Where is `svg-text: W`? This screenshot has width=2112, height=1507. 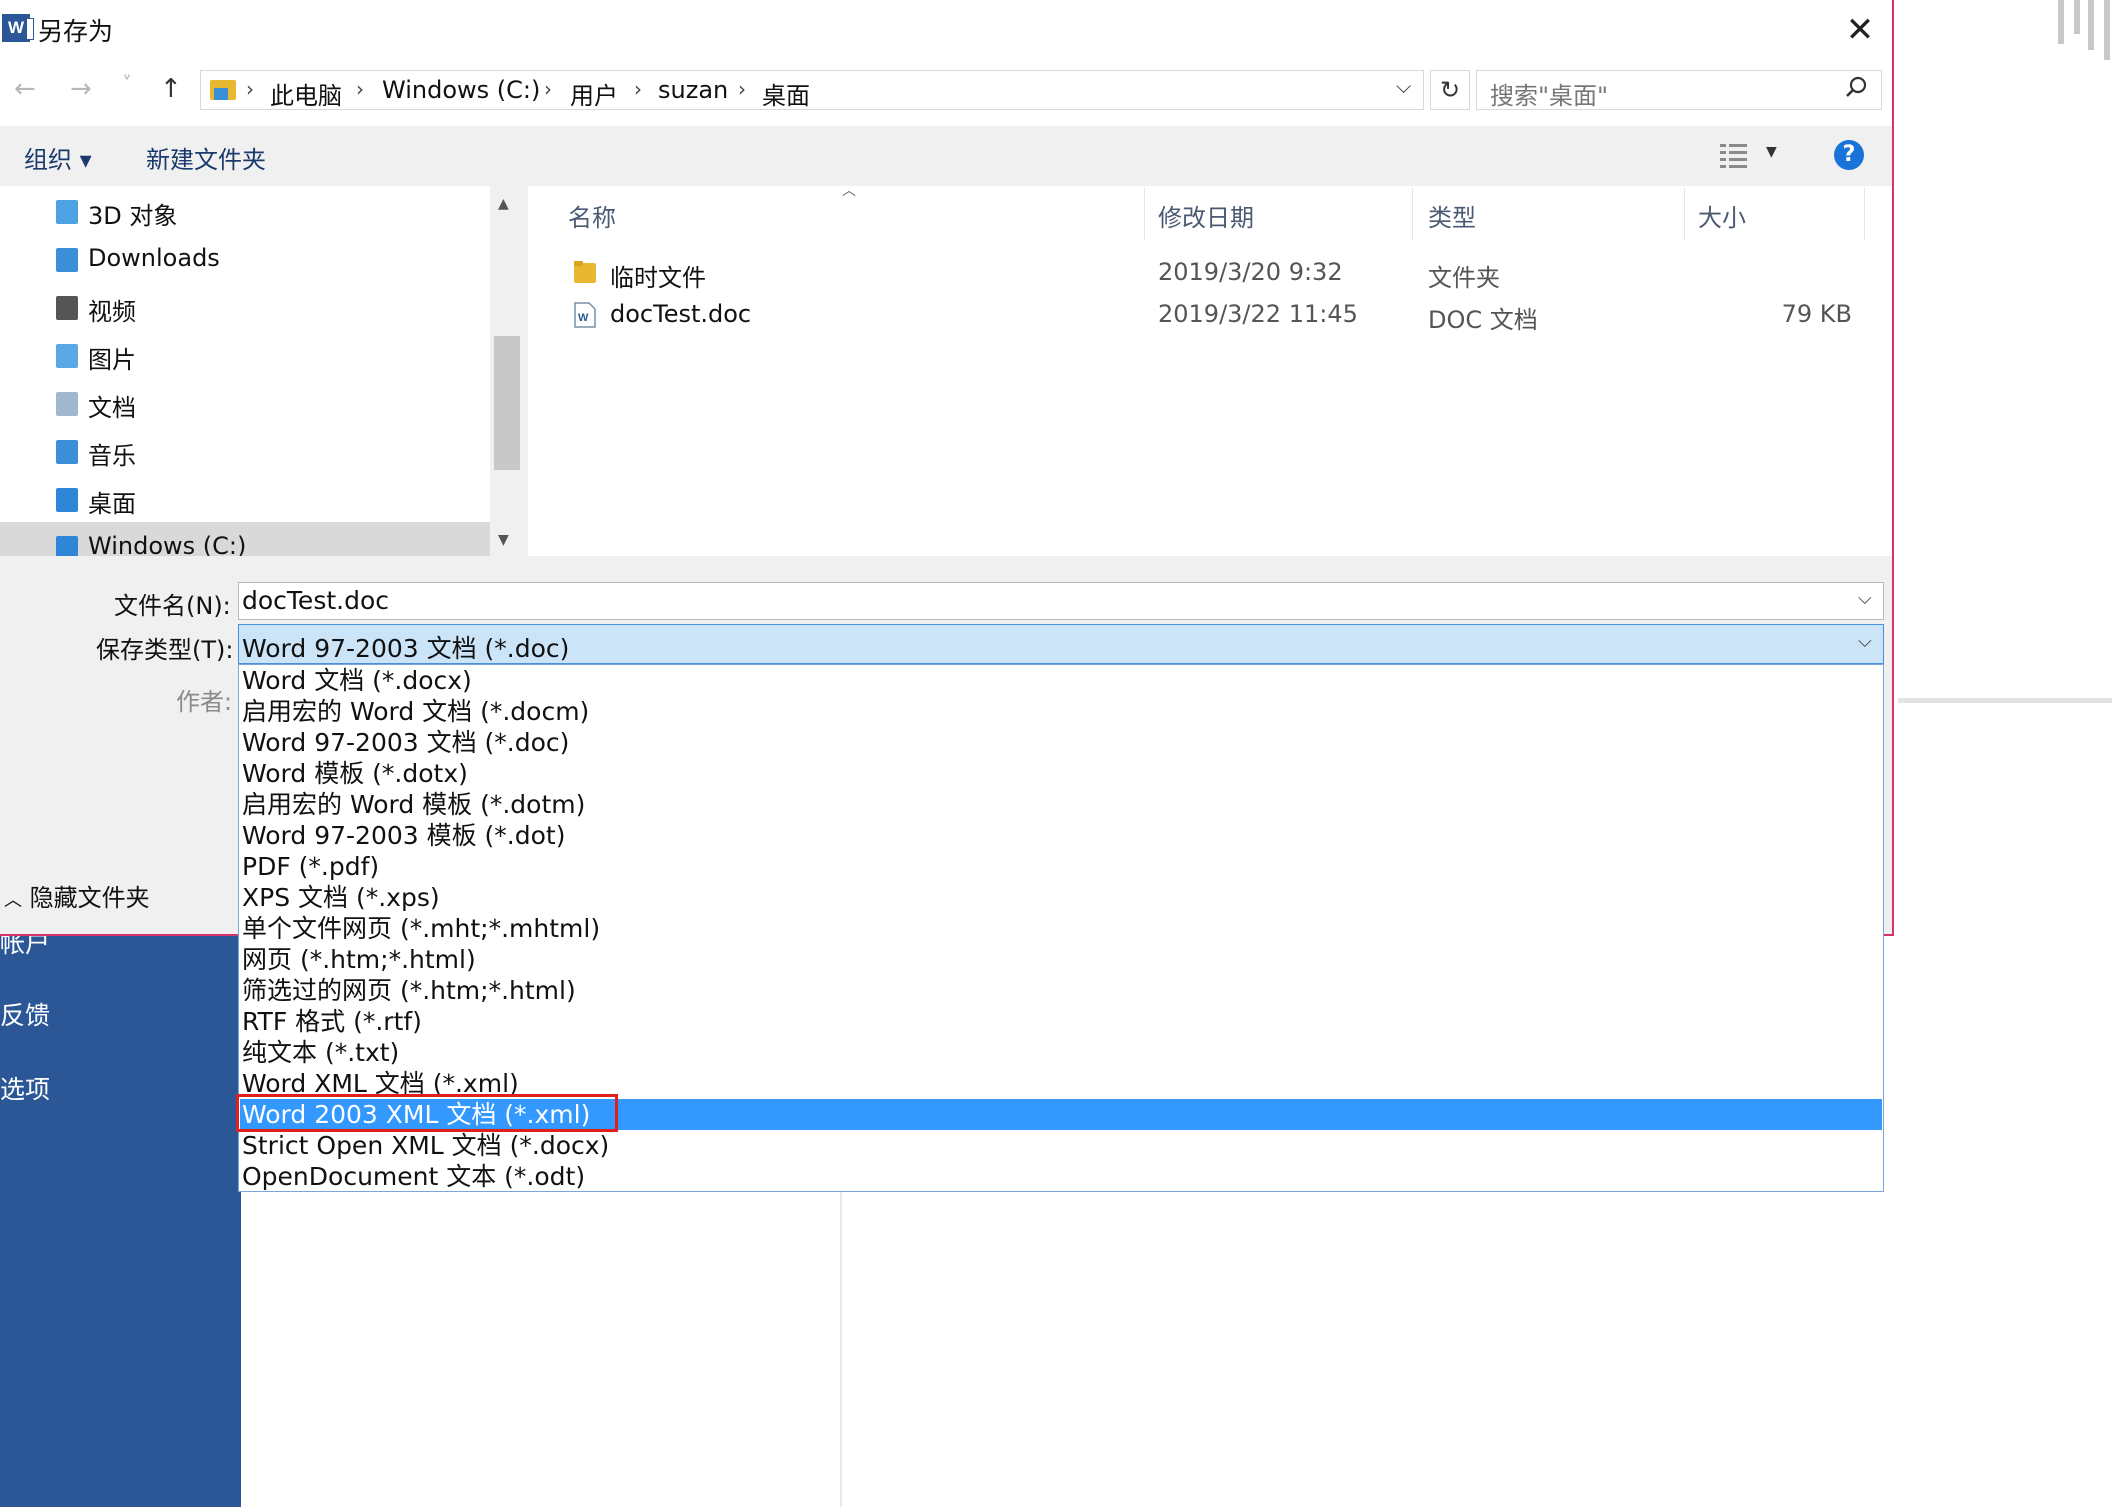
svg-text: W is located at coordinates (583, 318).